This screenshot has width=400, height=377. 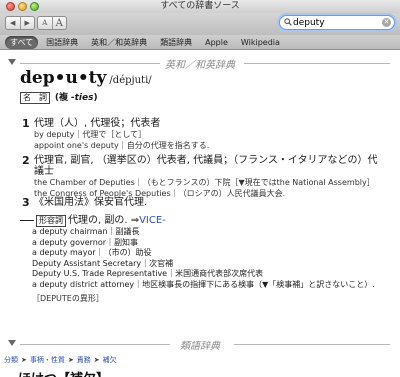 I want to click on breadcrumb: 分類 ➤ 事柄・性質 ➤ 責務 ➤ 補欠, so click(x=60, y=360).